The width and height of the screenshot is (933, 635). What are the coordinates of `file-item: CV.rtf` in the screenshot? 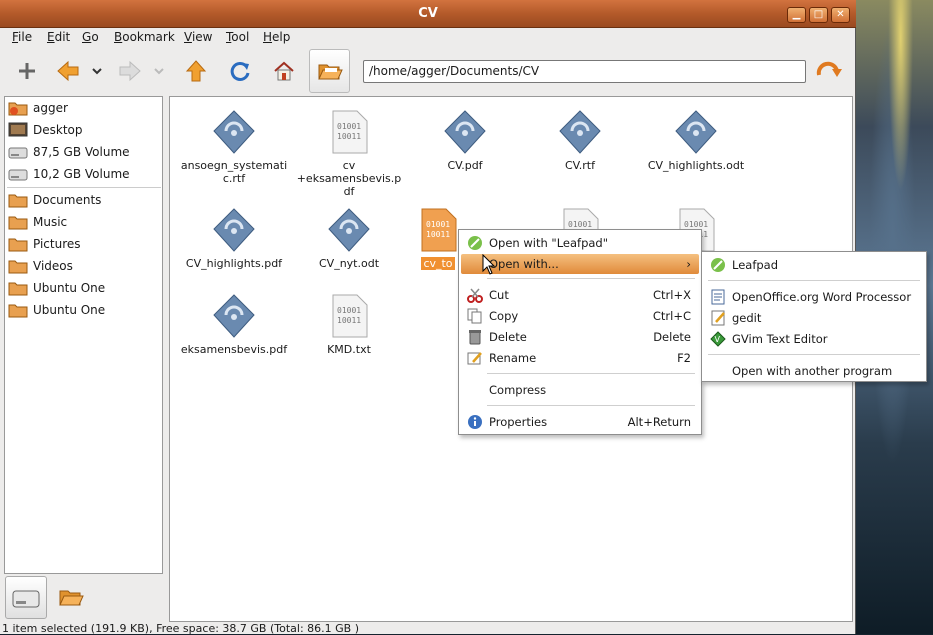 It's located at (580, 139).